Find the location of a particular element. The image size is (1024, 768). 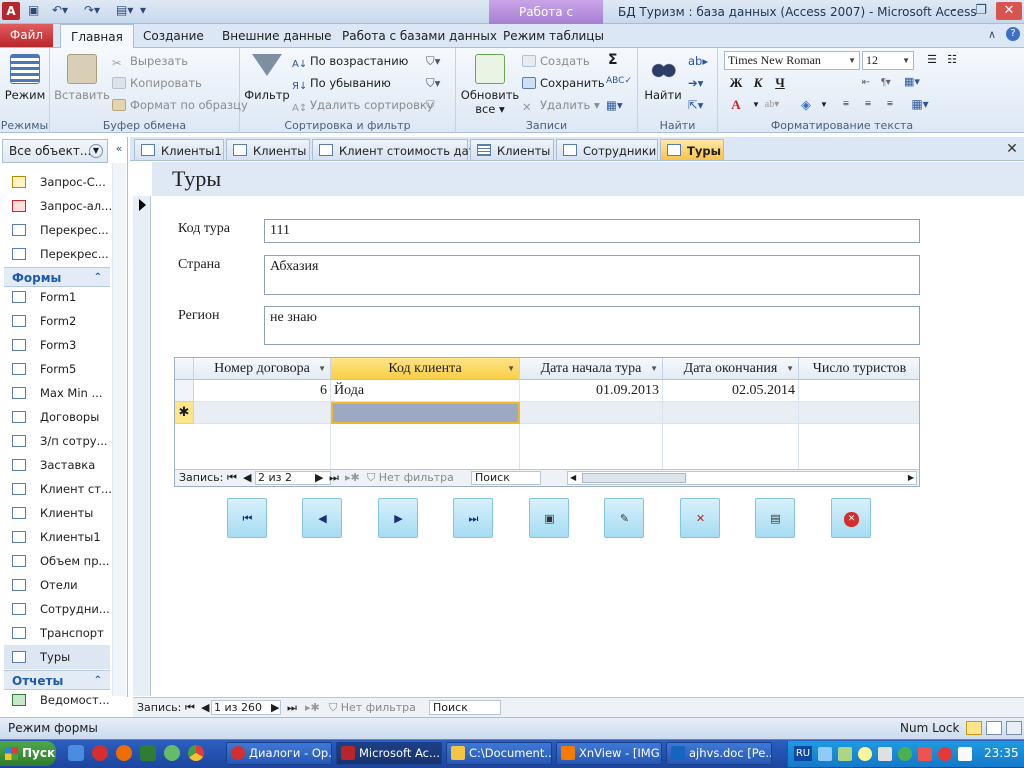

bold-button: Ж is located at coordinates (736, 82).